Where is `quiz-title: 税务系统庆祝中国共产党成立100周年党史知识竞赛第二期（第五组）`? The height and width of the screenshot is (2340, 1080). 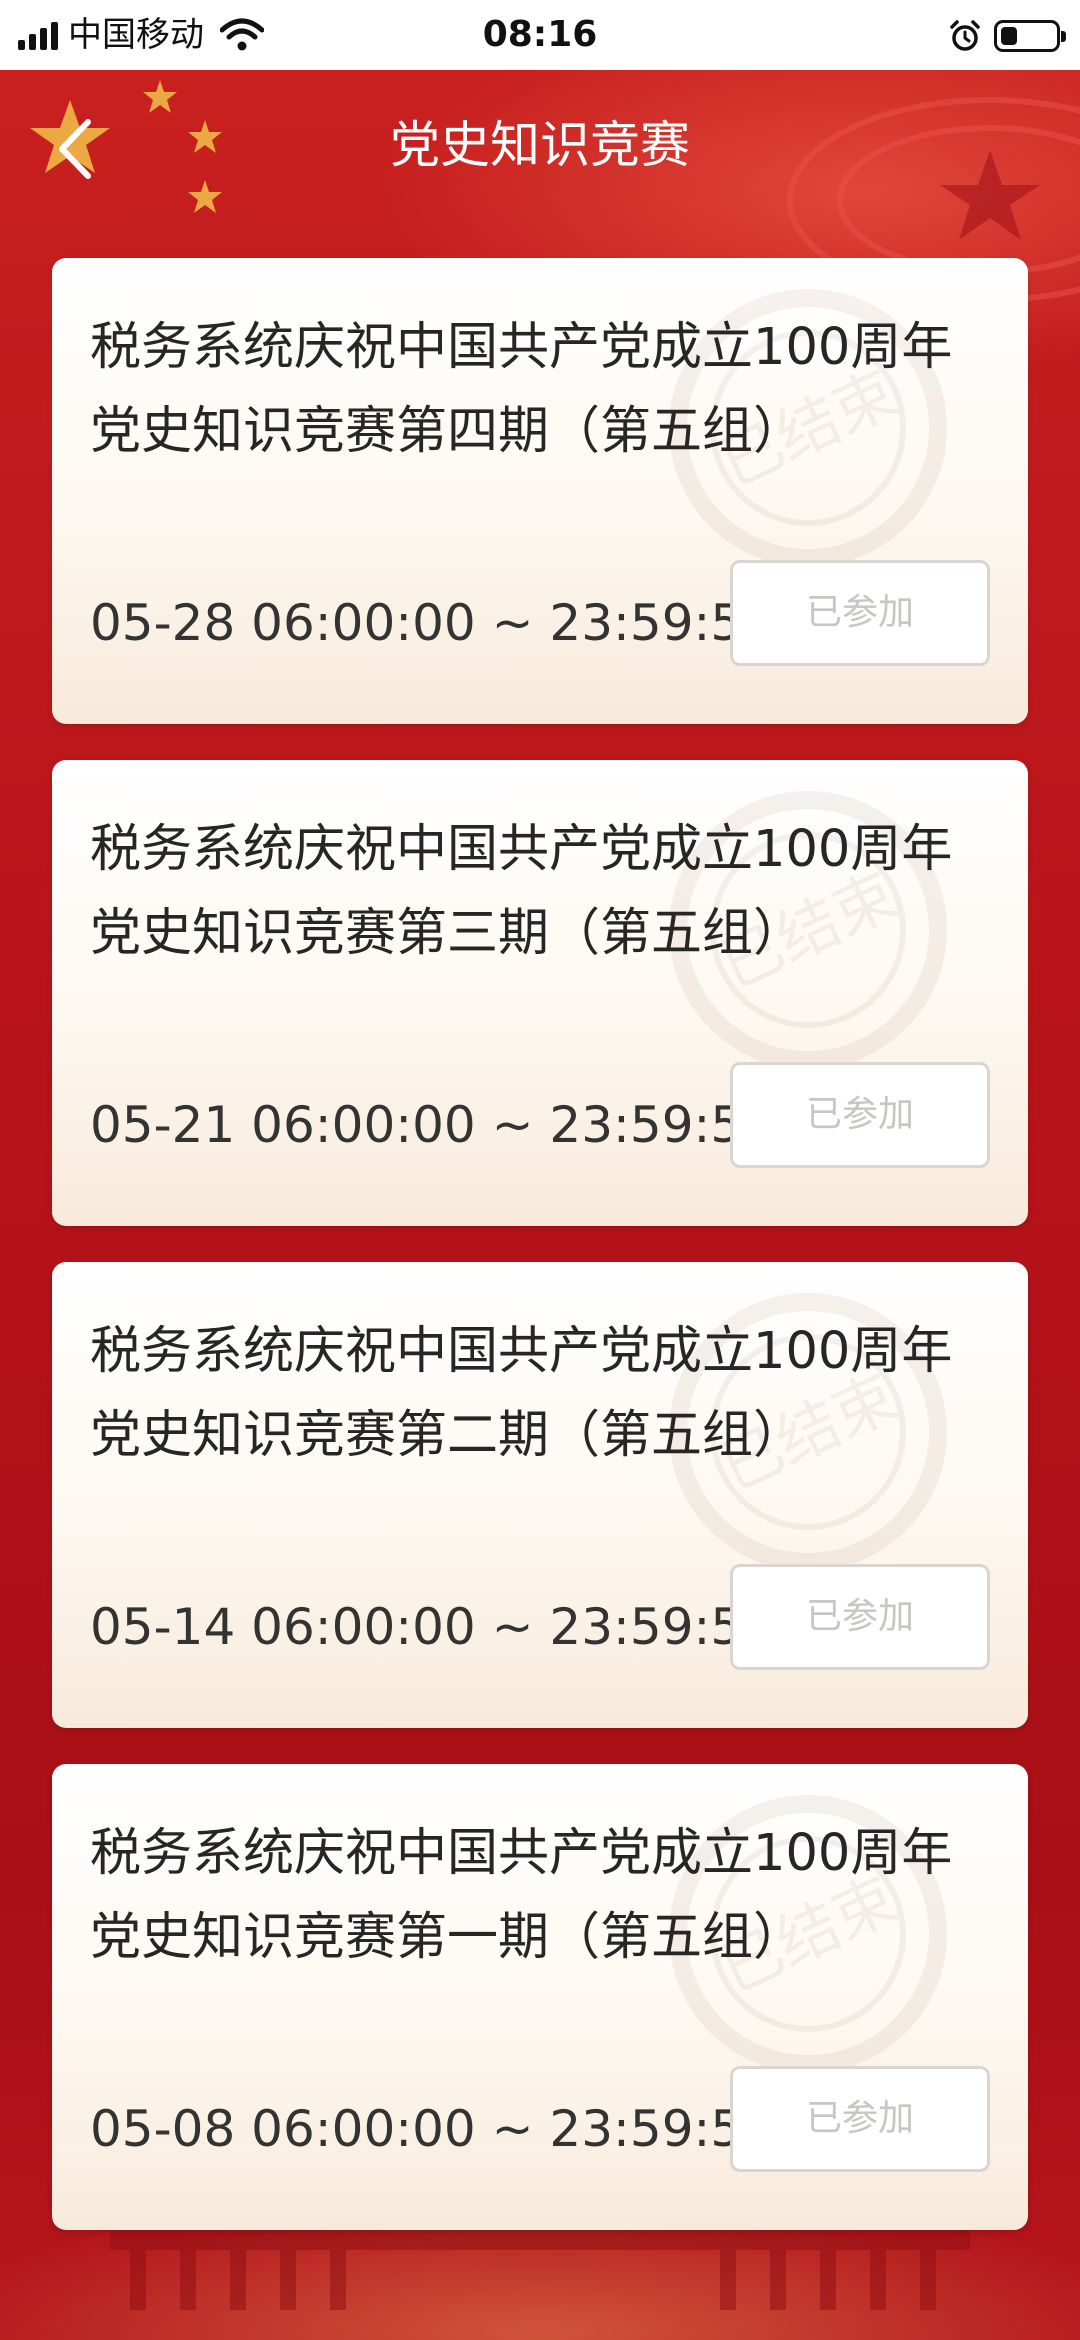 quiz-title: 税务系统庆祝中国共产党成立100周年党史知识竞赛第二期（第五组） is located at coordinates (521, 1393).